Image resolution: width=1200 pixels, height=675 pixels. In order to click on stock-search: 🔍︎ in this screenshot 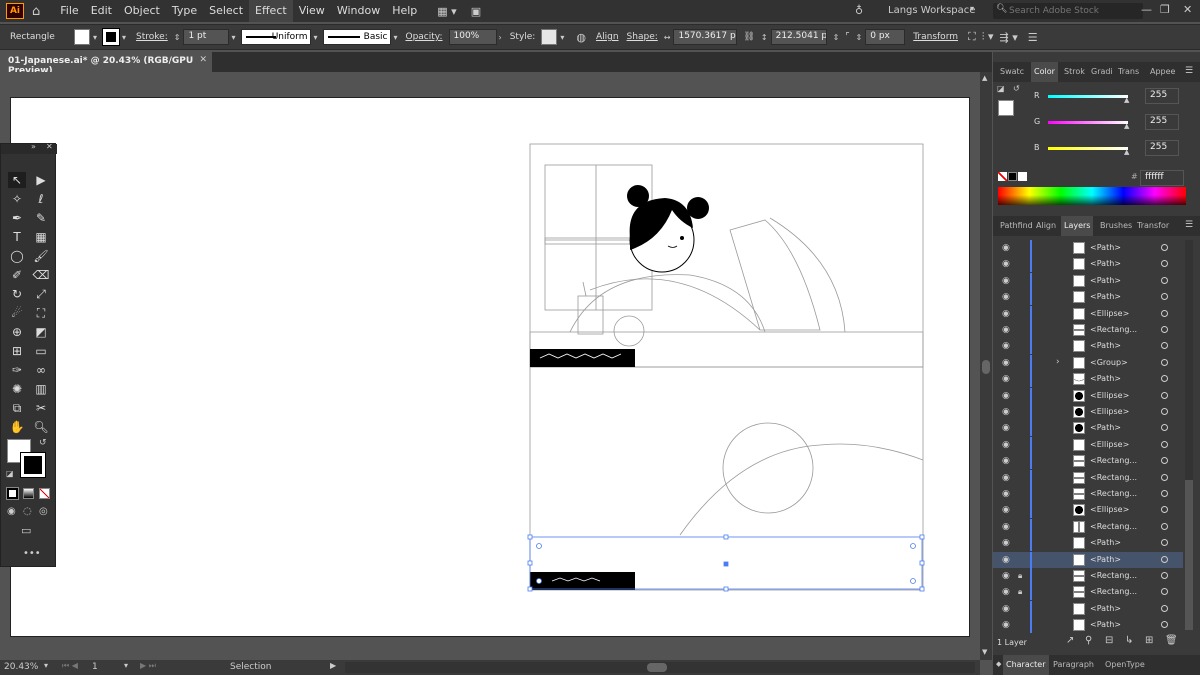, I will do `click(1068, 11)`.